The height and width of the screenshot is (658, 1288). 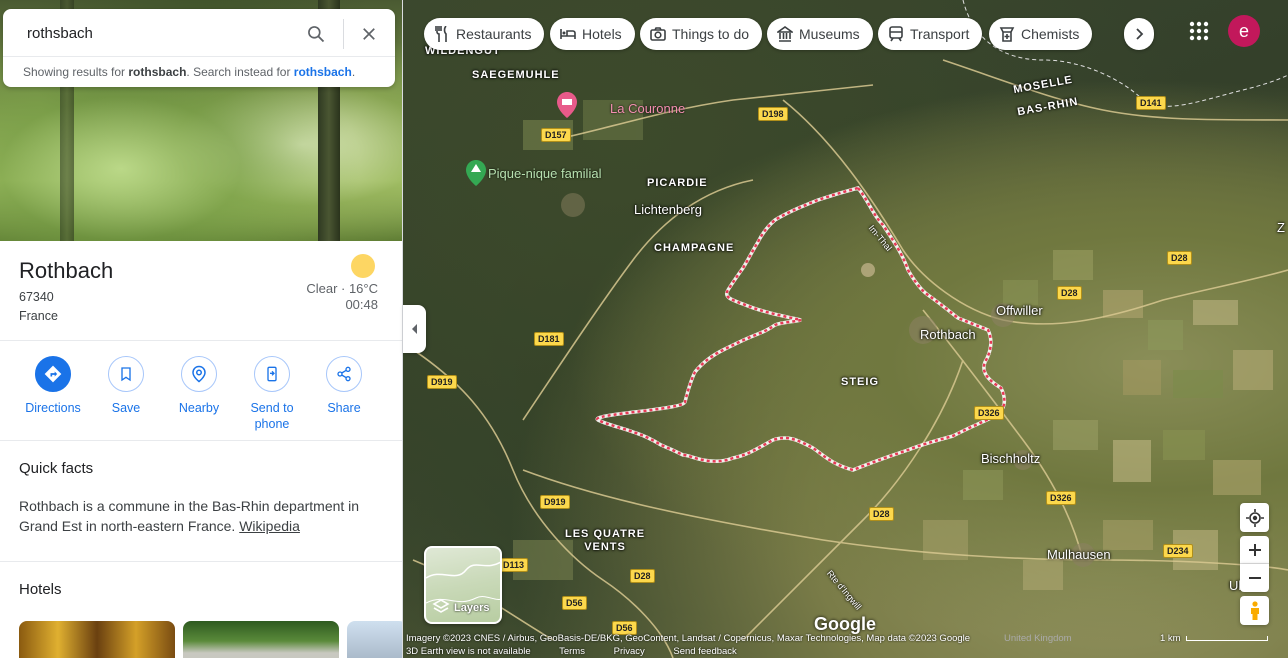 What do you see at coordinates (1010, 458) in the screenshot?
I see `label-bischholtz: Bischholtz` at bounding box center [1010, 458].